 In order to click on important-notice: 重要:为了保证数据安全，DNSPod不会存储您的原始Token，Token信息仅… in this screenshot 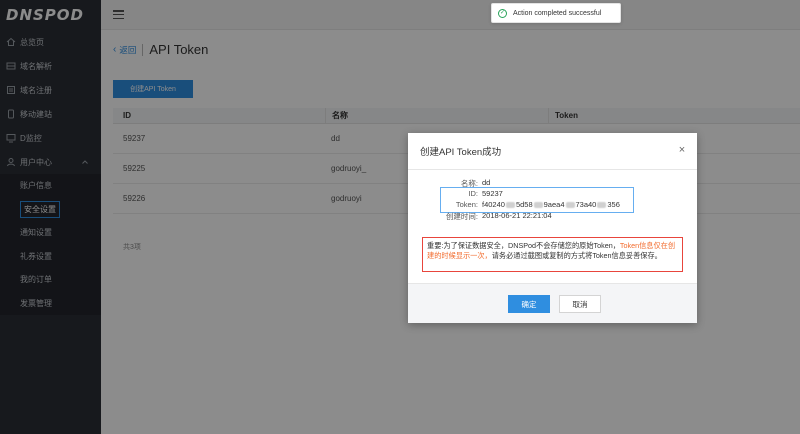, I will do `click(552, 254)`.